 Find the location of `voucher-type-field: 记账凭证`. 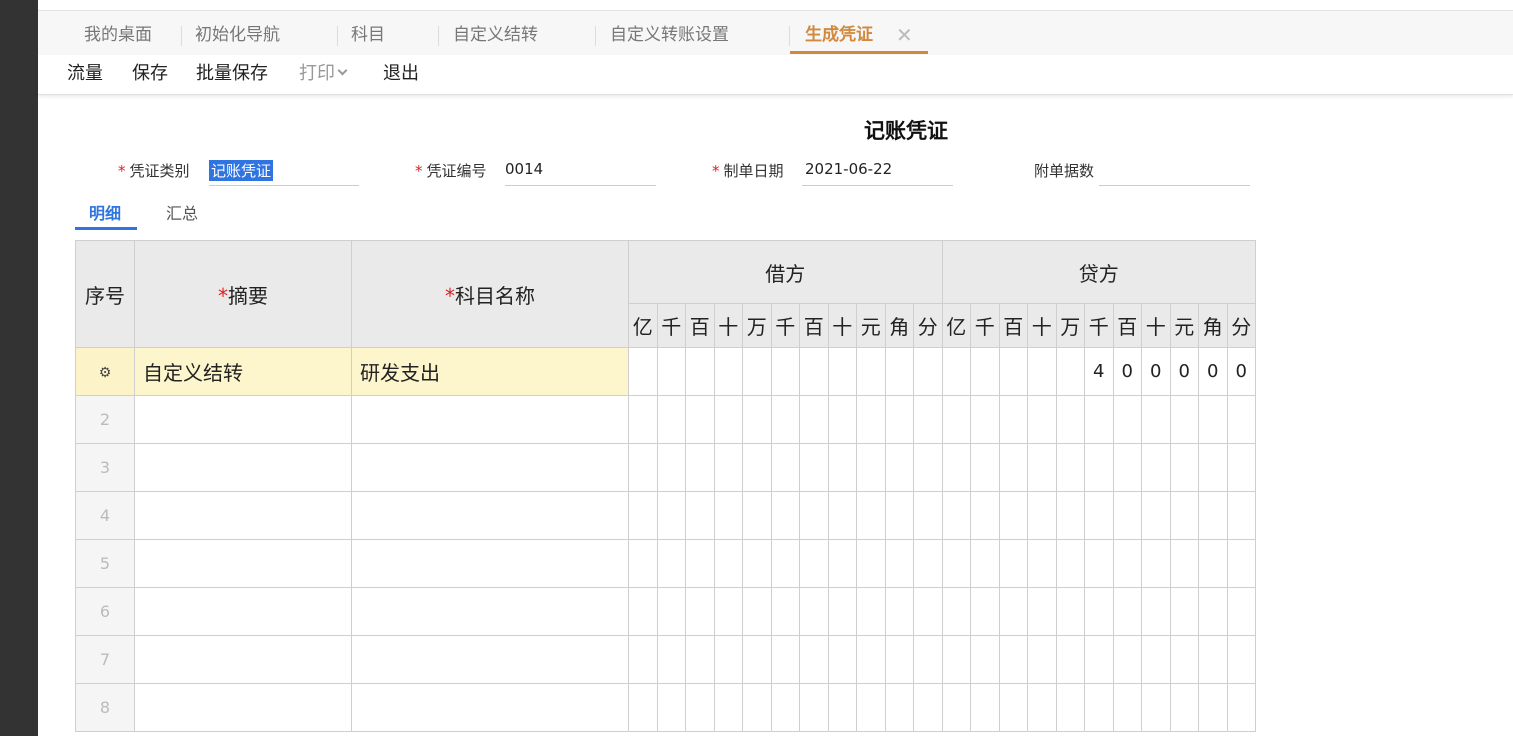

voucher-type-field: 记账凭证 is located at coordinates (241, 170).